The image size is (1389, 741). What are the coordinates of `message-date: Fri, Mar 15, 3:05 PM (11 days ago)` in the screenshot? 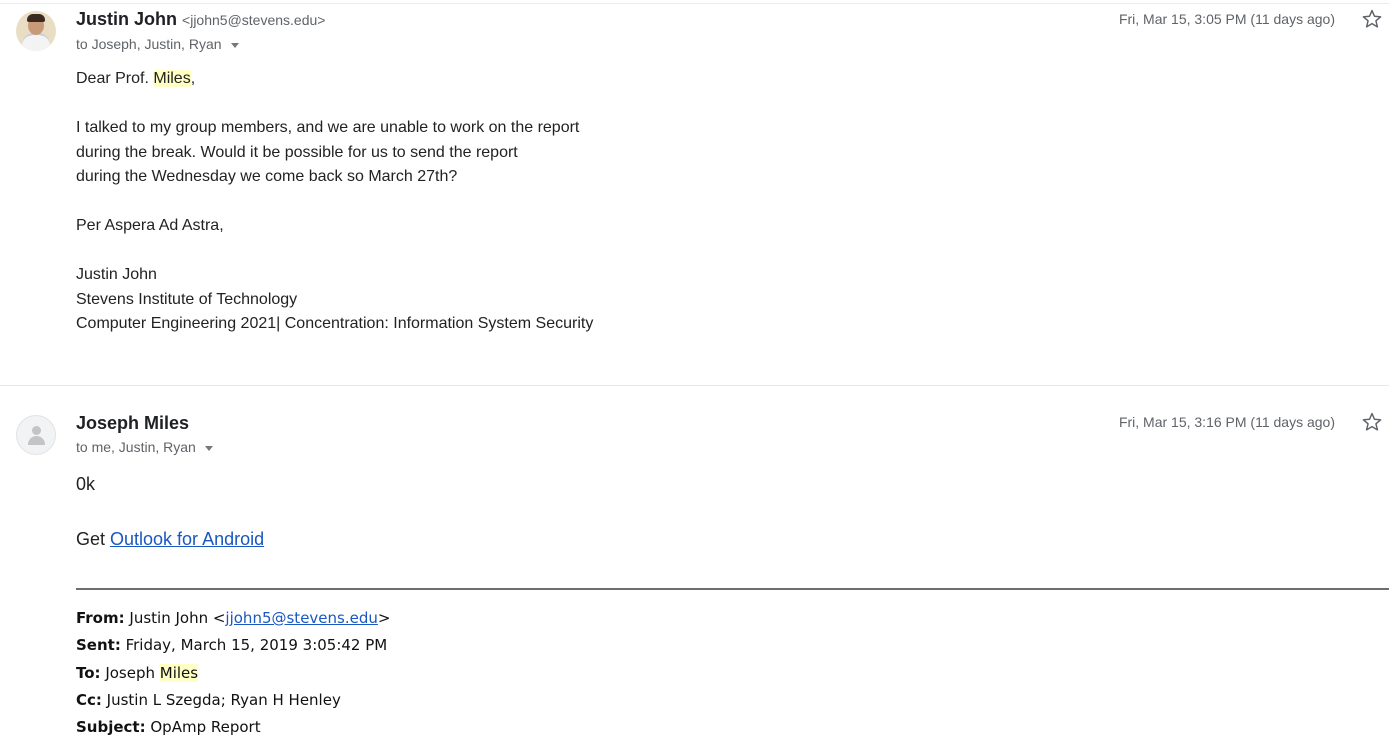 It's located at (1226, 19).